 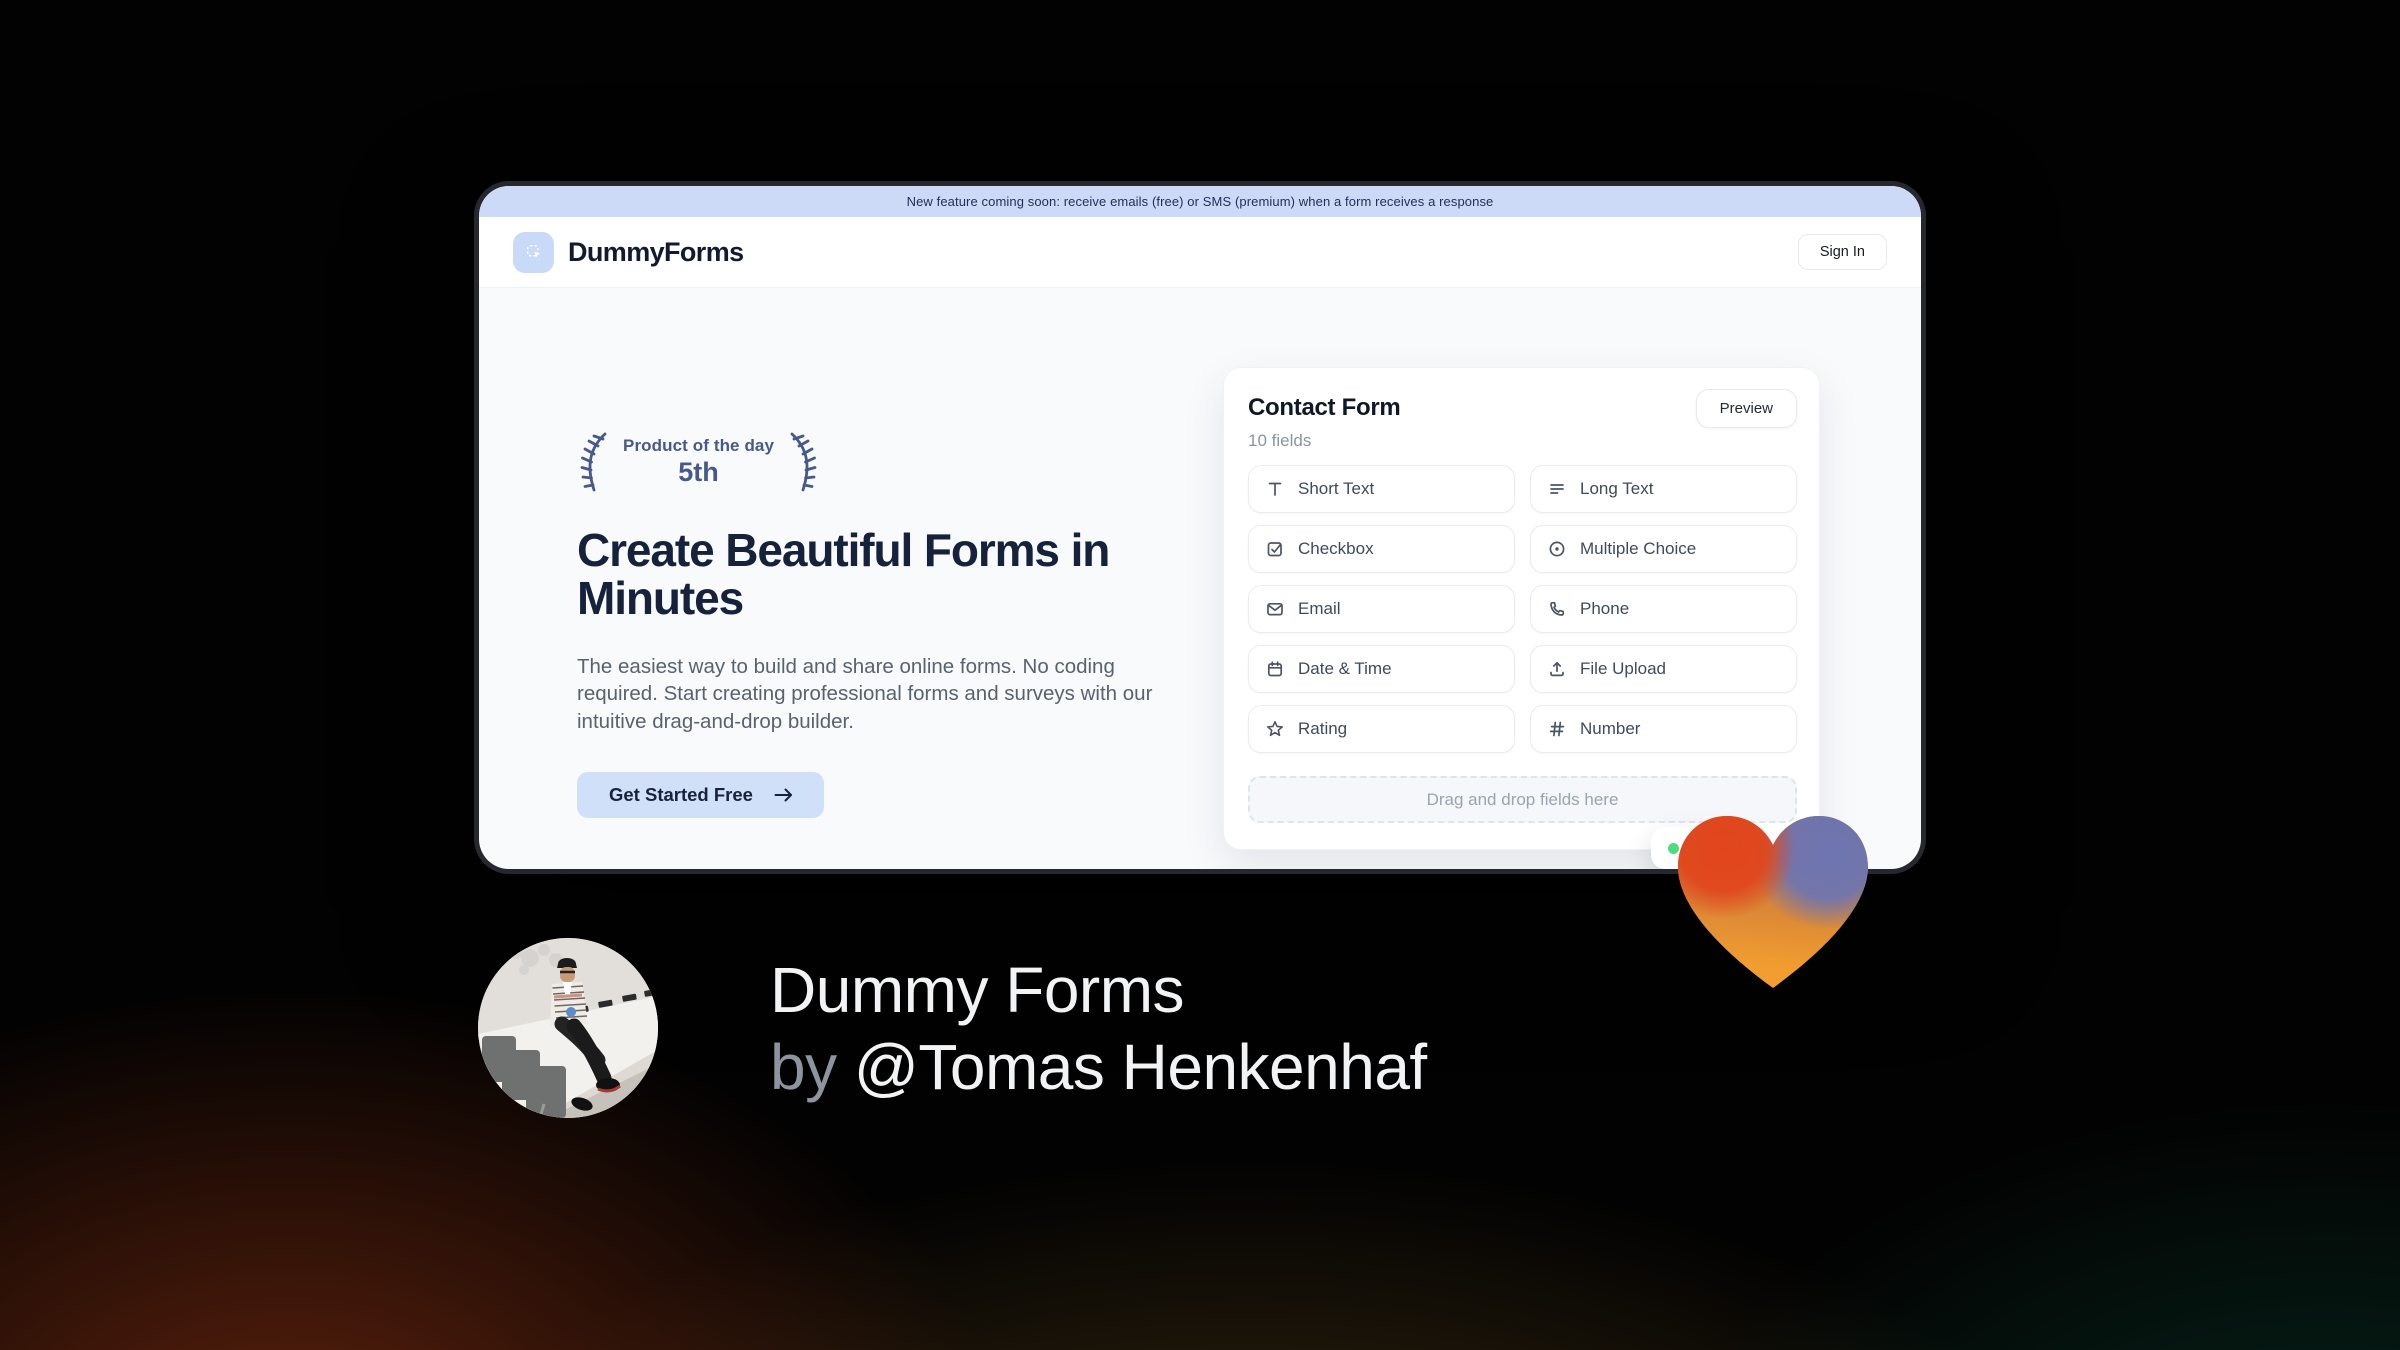 I want to click on creator-avatar-photo, so click(x=568, y=1028).